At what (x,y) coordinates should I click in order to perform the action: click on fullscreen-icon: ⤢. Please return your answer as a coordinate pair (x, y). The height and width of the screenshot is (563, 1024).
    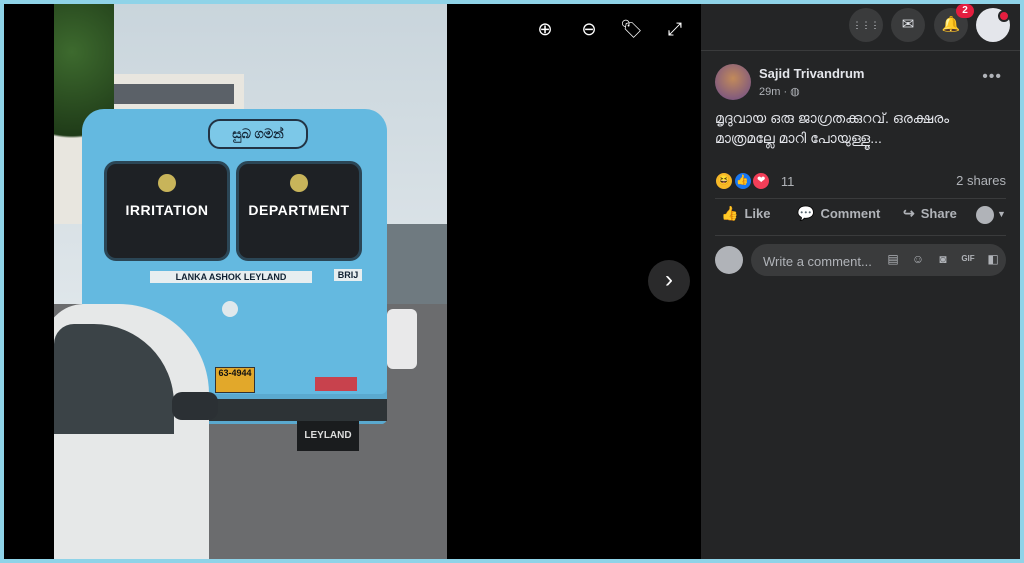
    Looking at the image, I should click on (675, 29).